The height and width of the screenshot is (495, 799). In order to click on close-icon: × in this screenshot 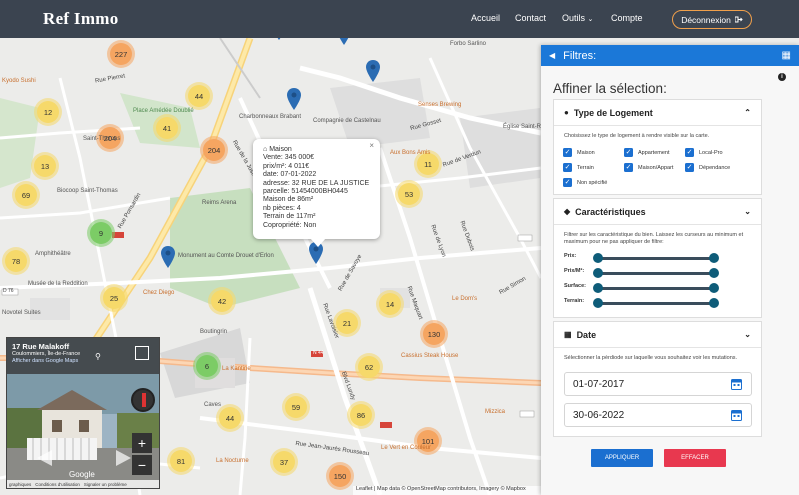, I will do `click(371, 145)`.